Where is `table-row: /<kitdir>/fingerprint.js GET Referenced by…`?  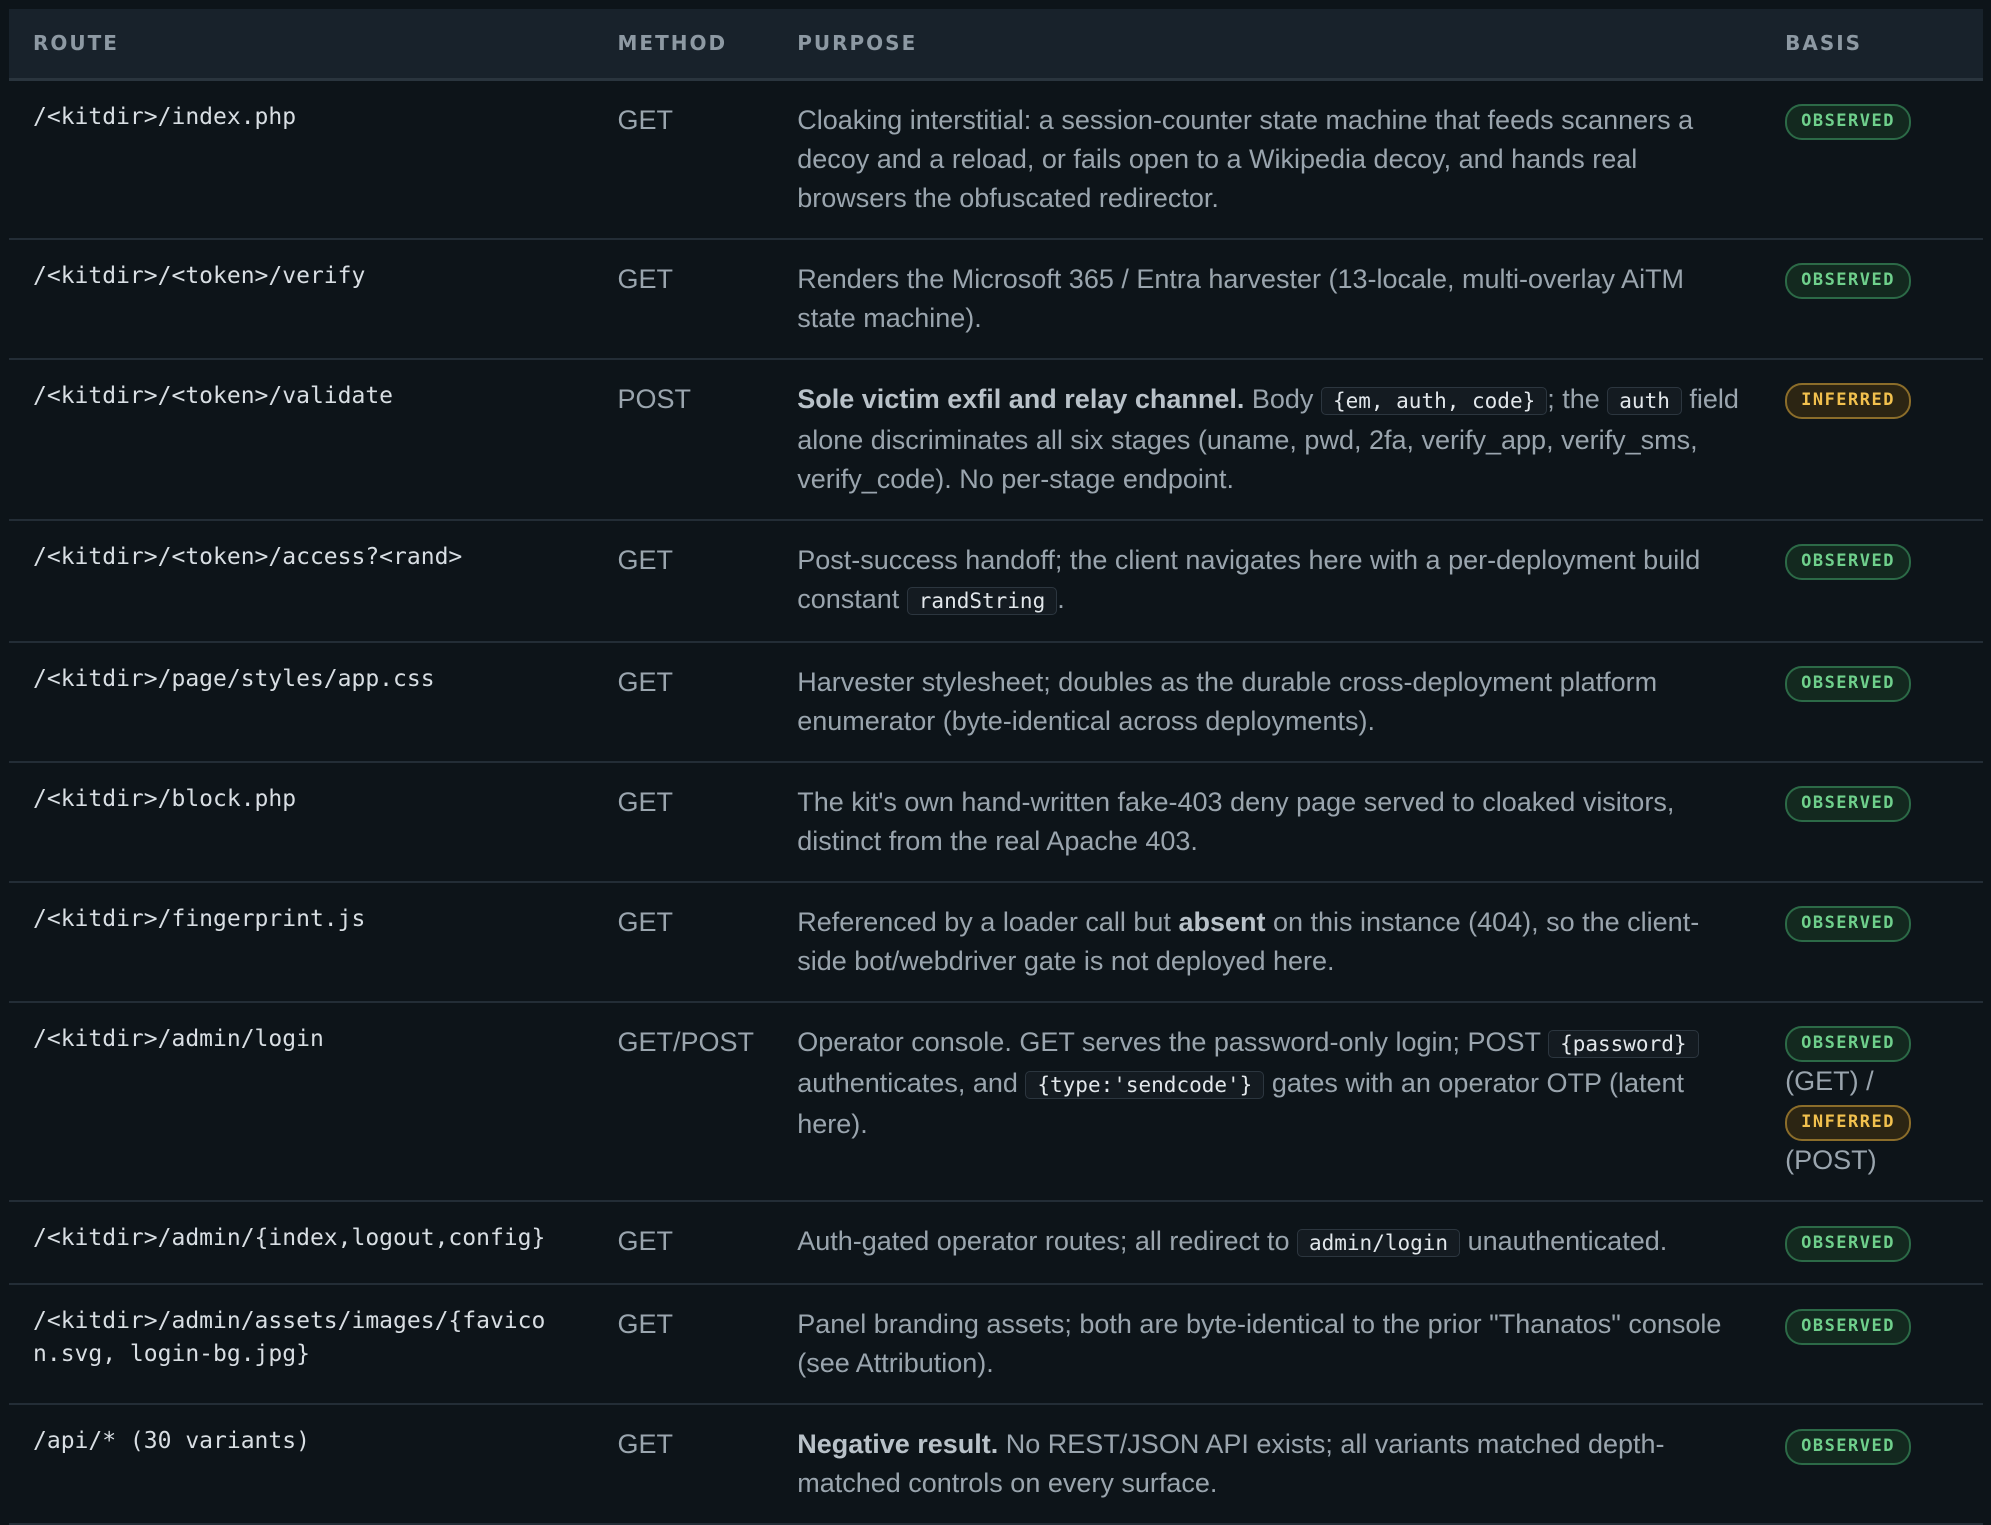
table-row: /<kitdir>/fingerprint.js GET Referenced by… is located at coordinates (996, 942).